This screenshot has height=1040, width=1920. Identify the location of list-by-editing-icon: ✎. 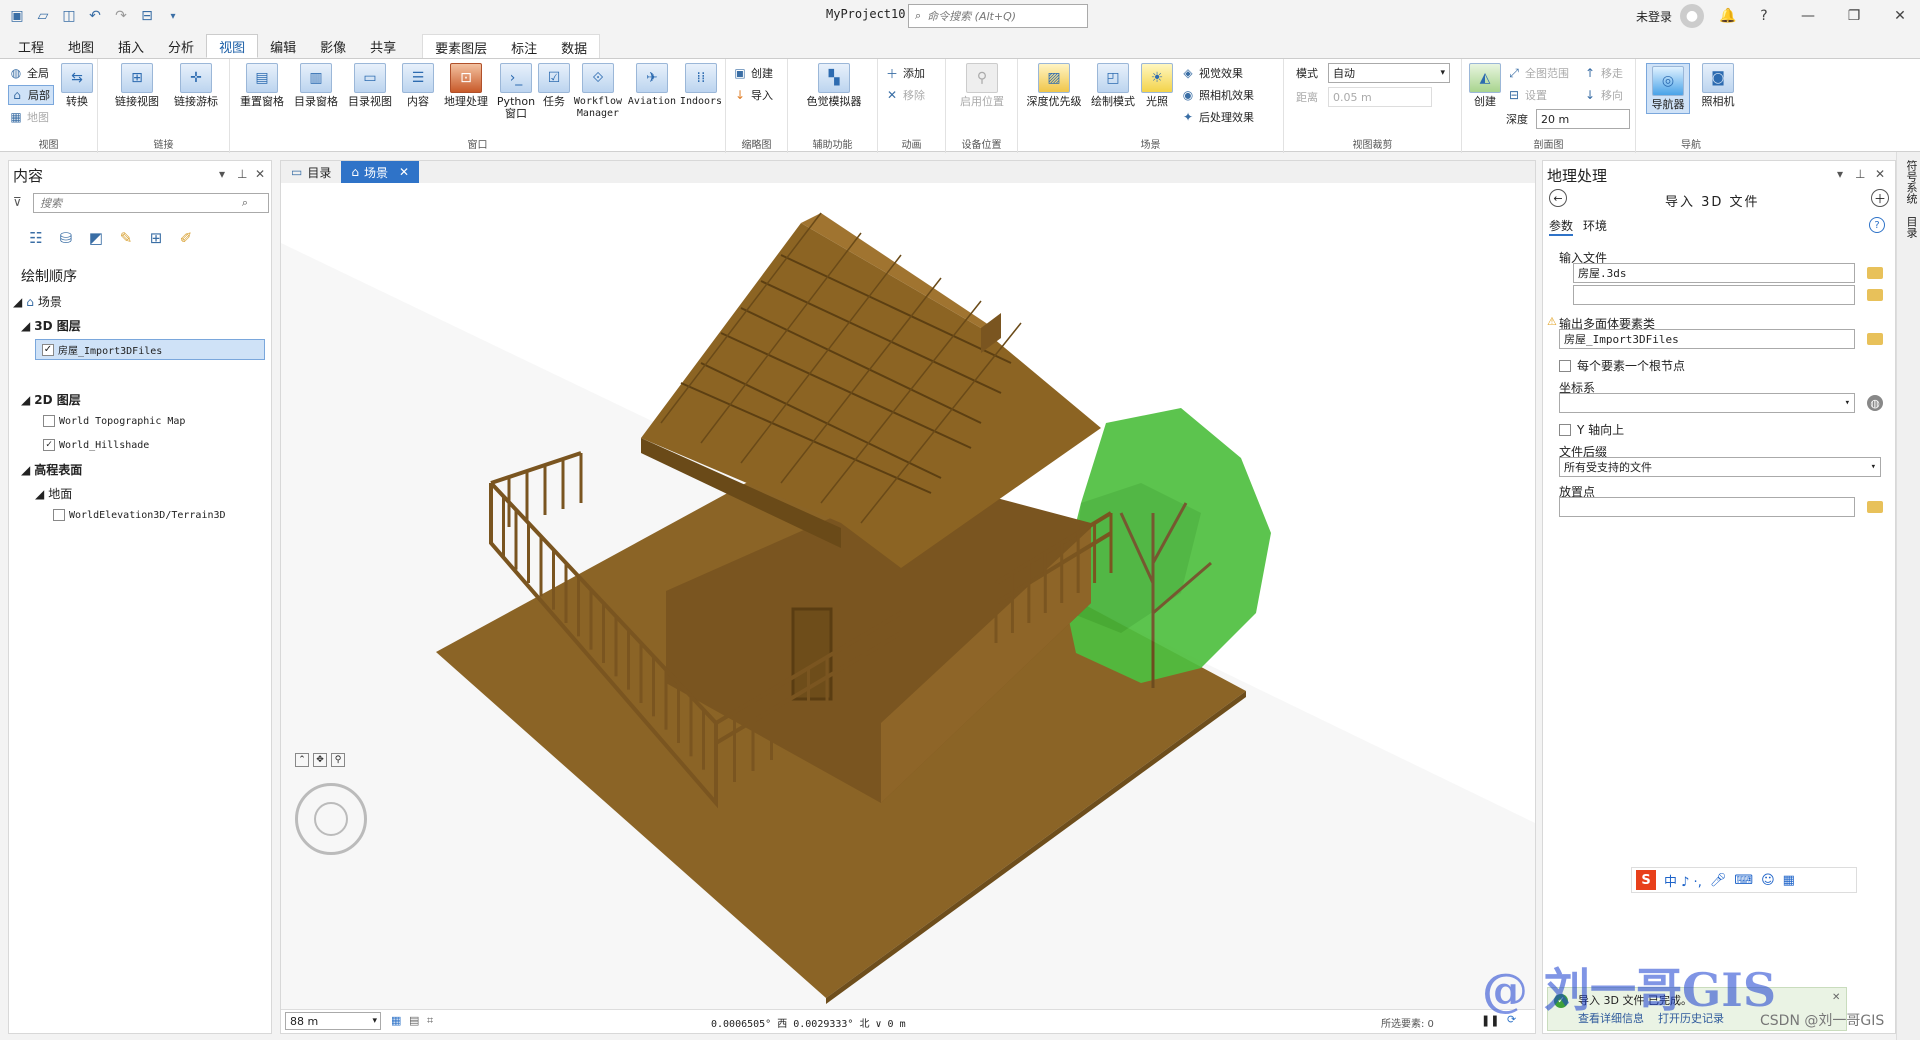
(126, 238).